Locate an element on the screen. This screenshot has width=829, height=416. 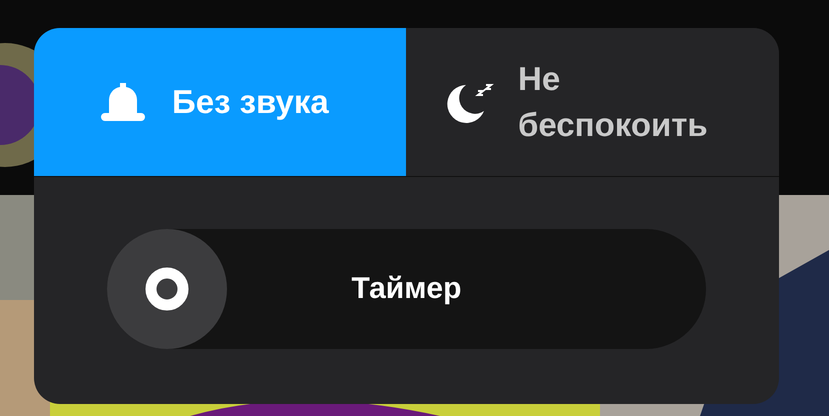
timer-label: Таймер is located at coordinates (407, 289).